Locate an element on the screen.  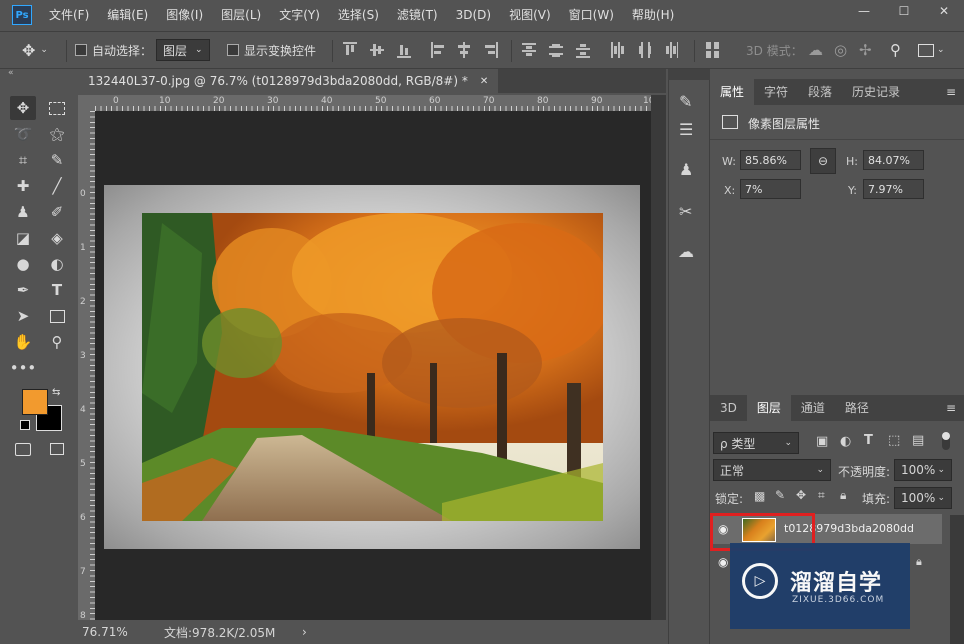
tab-3d: 3D is located at coordinates (728, 408).